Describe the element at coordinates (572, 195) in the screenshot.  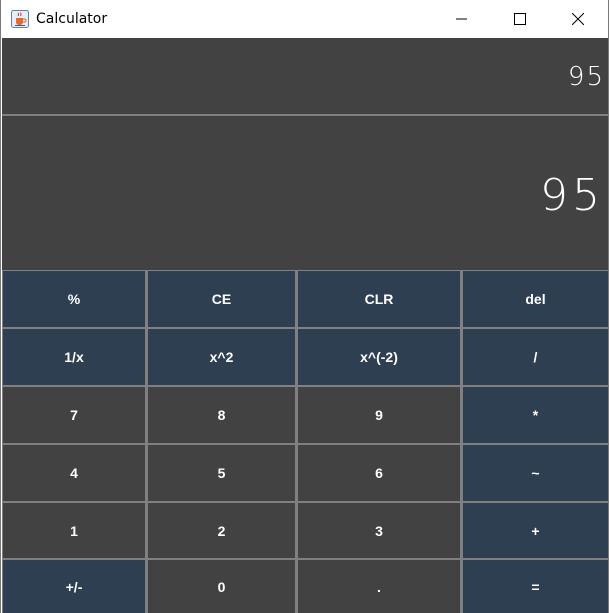
I see `result-text: 95` at that location.